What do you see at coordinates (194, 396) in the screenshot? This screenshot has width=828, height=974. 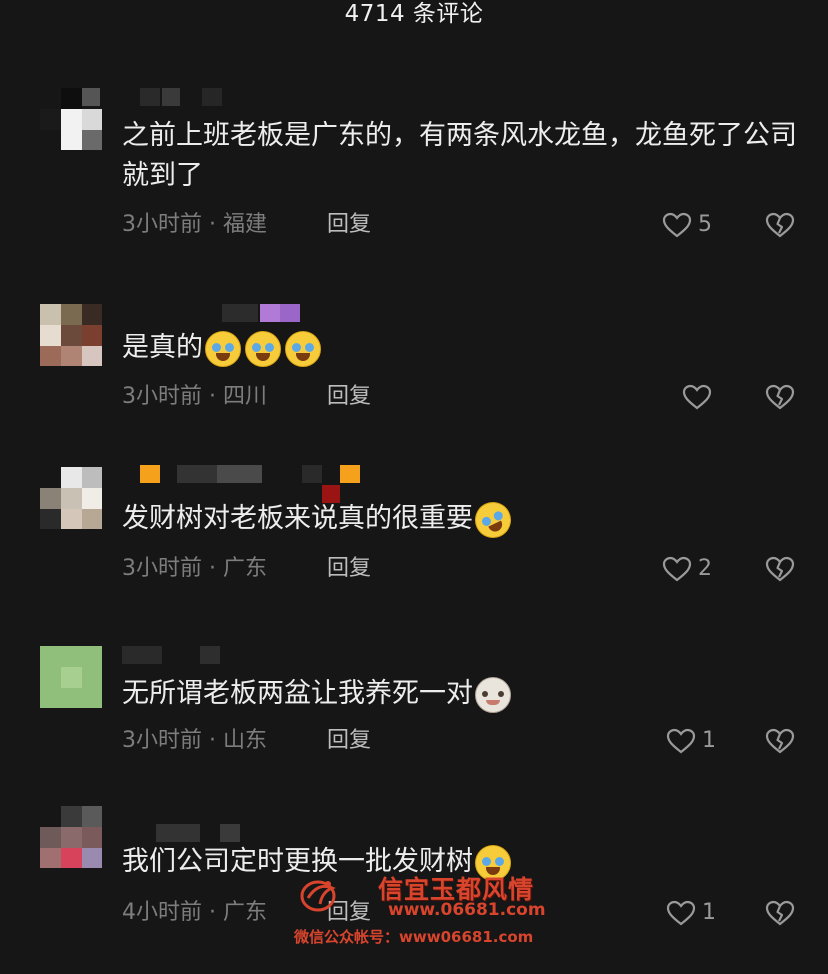 I see `comment-meta: 3小时前 · 四川` at bounding box center [194, 396].